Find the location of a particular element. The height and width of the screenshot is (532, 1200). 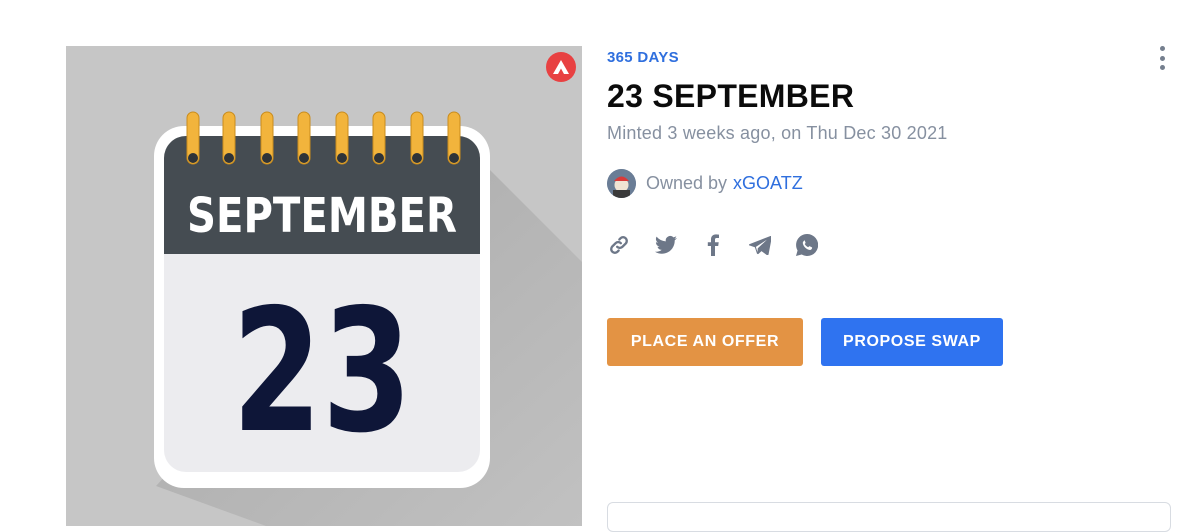

calendar-day-text: 23 is located at coordinates (322, 372).